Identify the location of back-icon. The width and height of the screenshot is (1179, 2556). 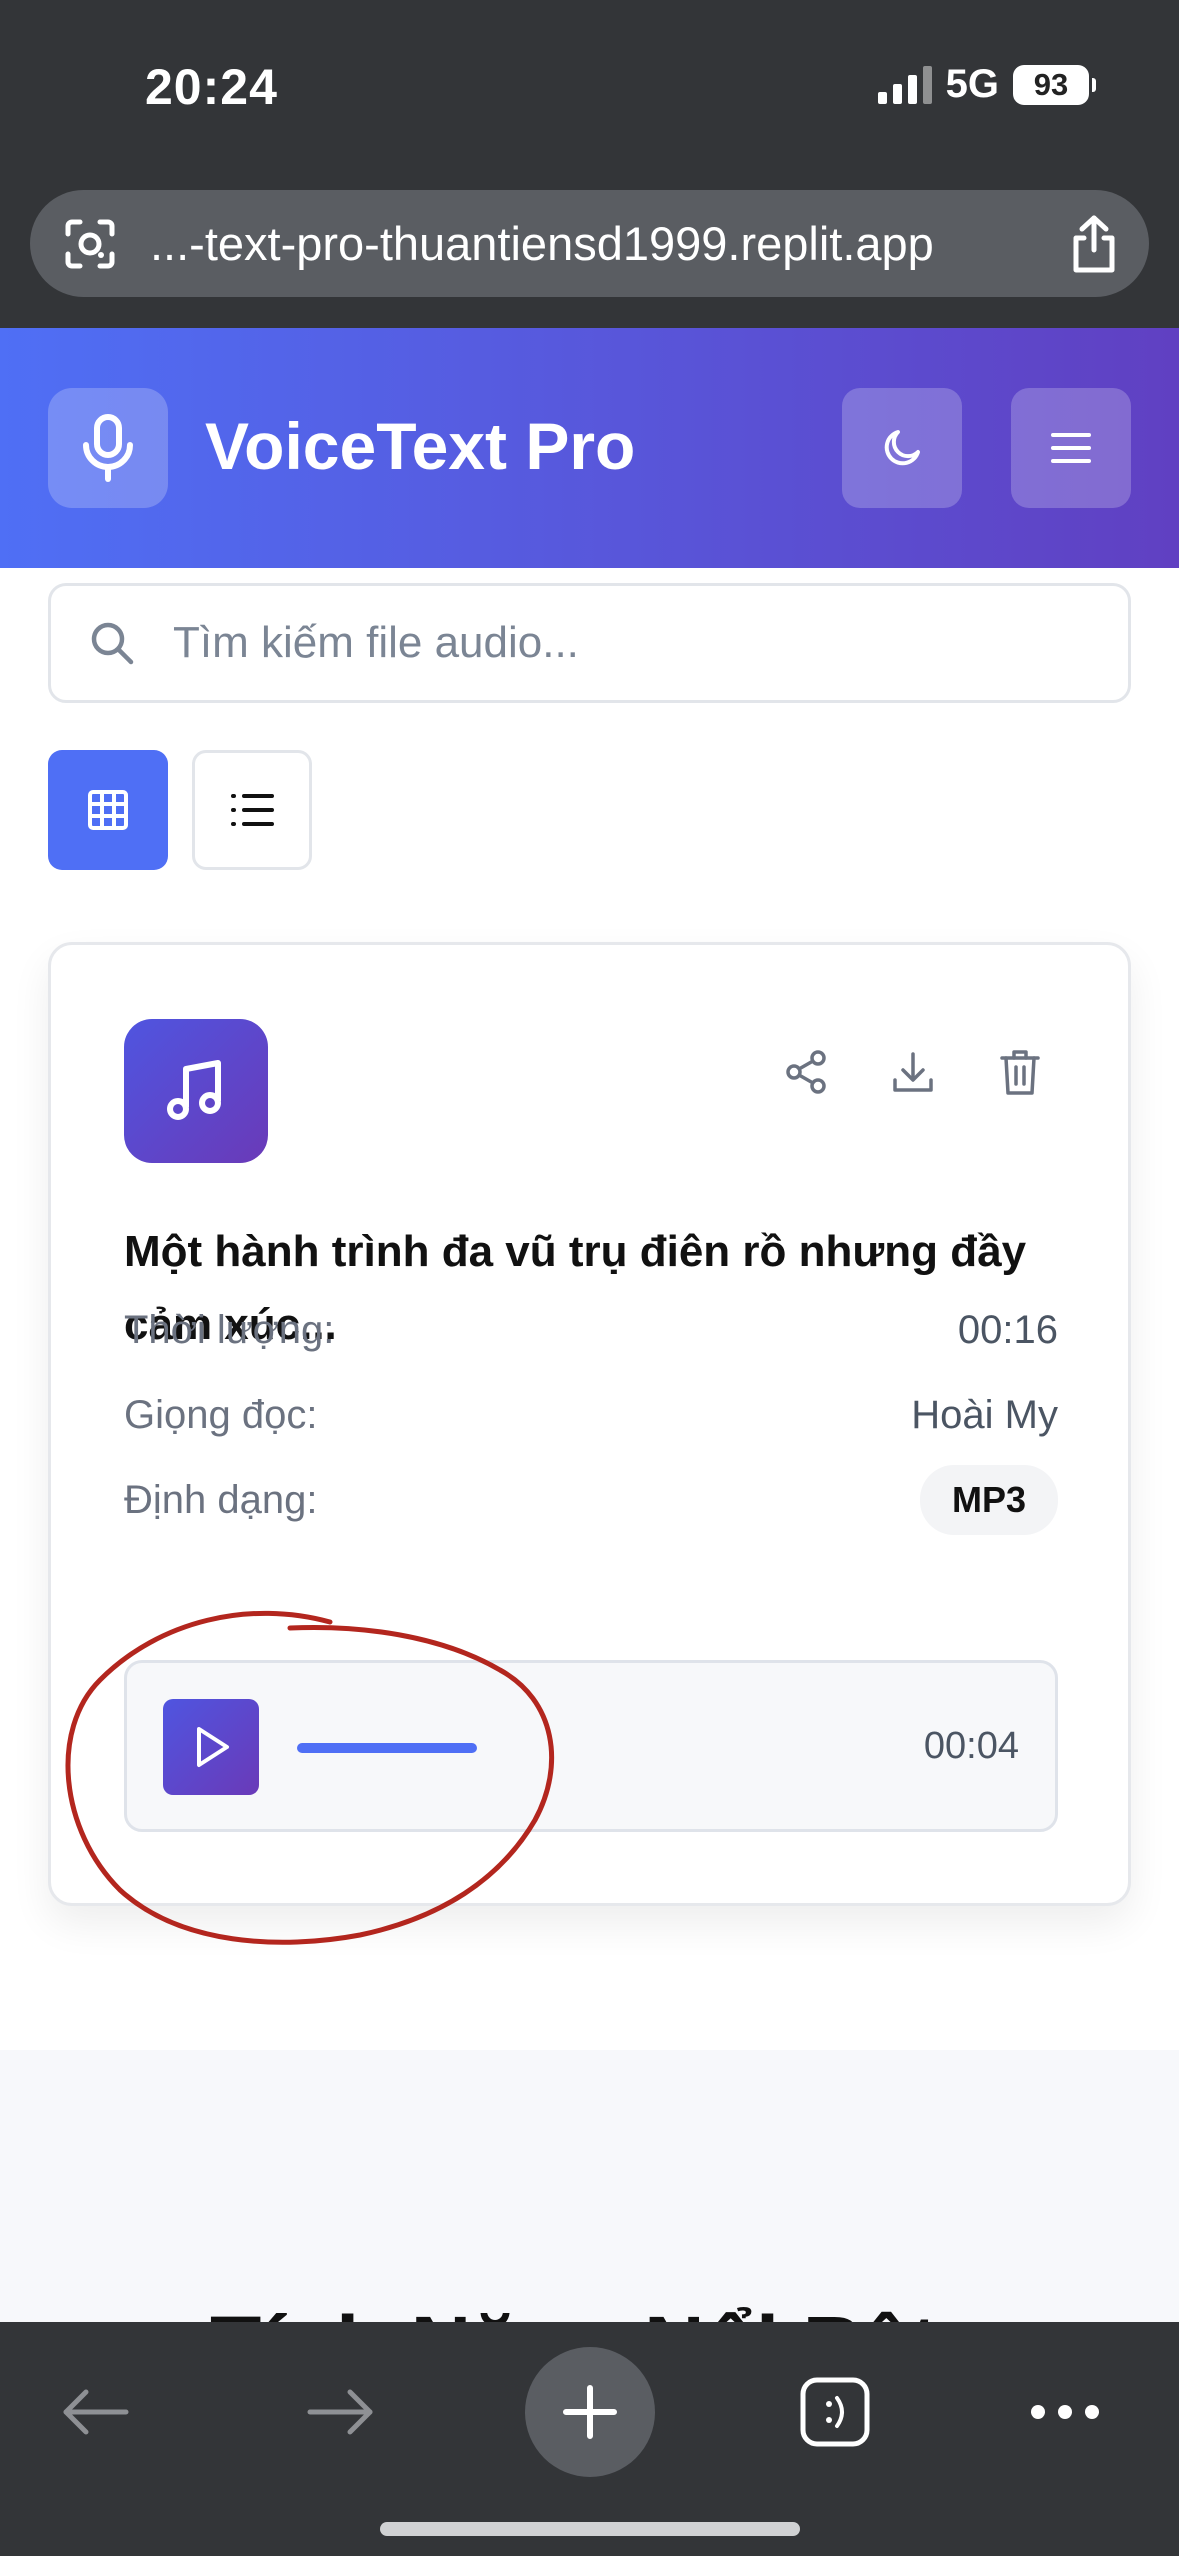
(96, 2412).